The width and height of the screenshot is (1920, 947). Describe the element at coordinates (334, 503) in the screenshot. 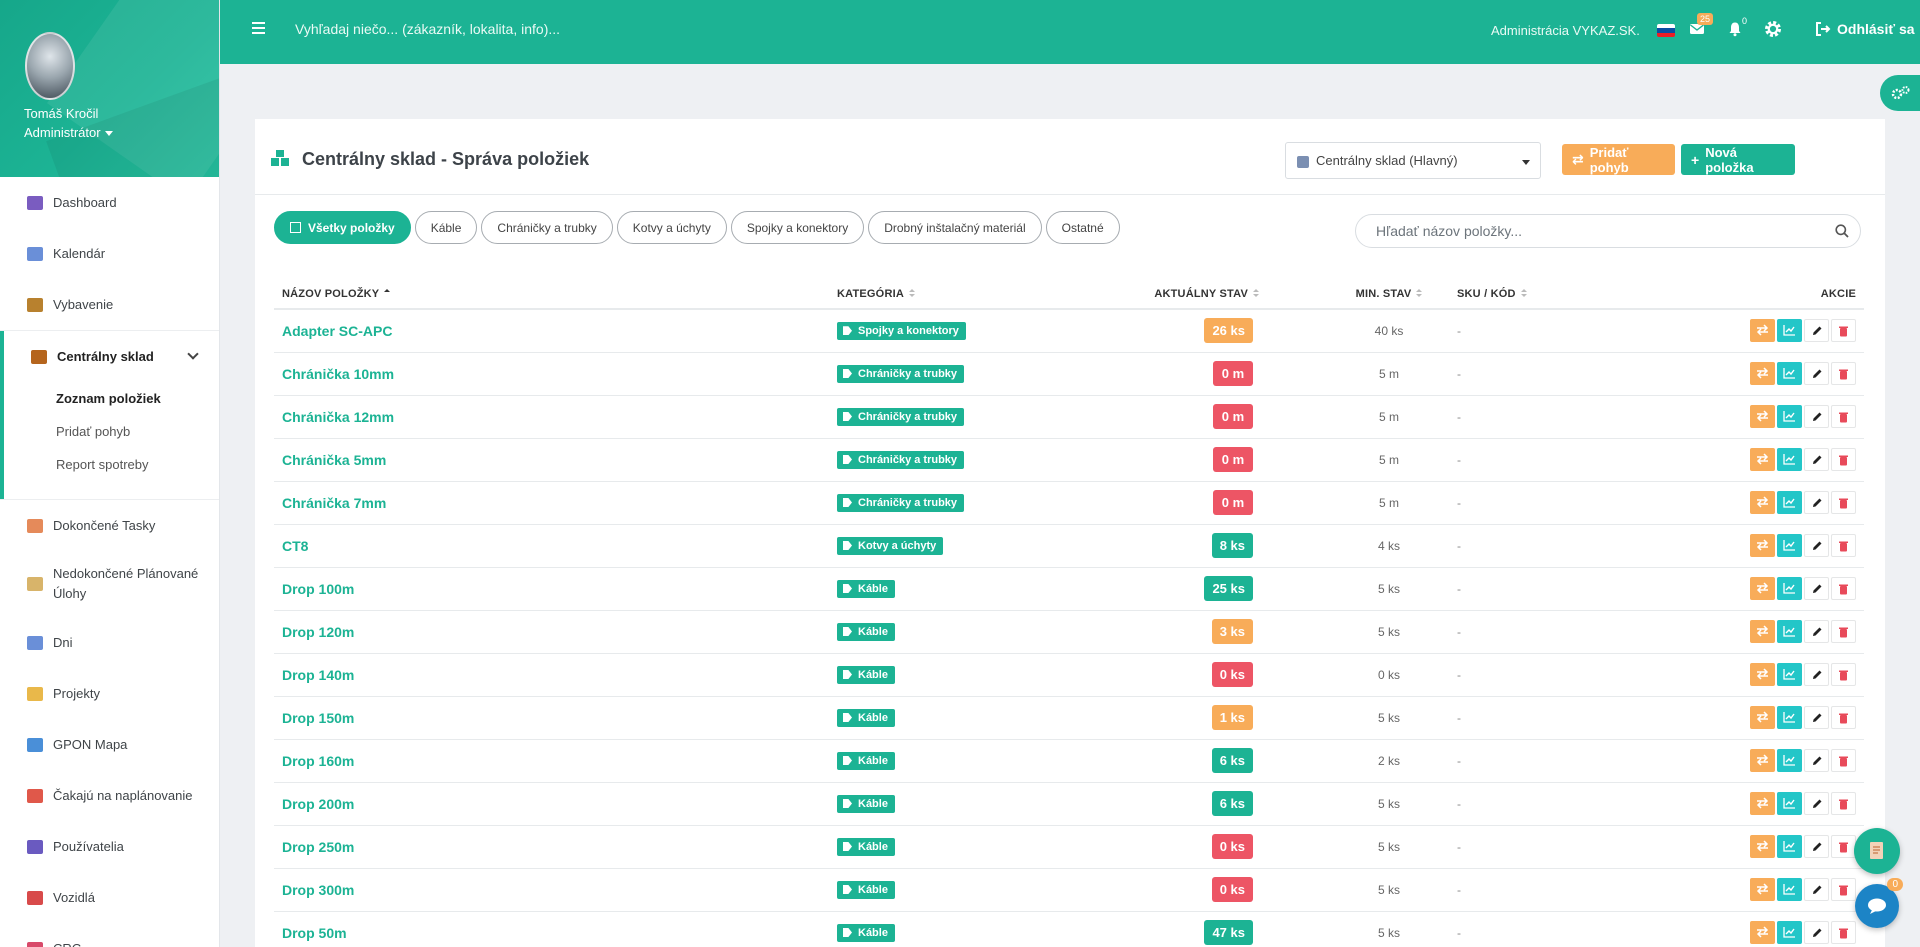

I see `item-name-link: Chránička 7mm` at that location.